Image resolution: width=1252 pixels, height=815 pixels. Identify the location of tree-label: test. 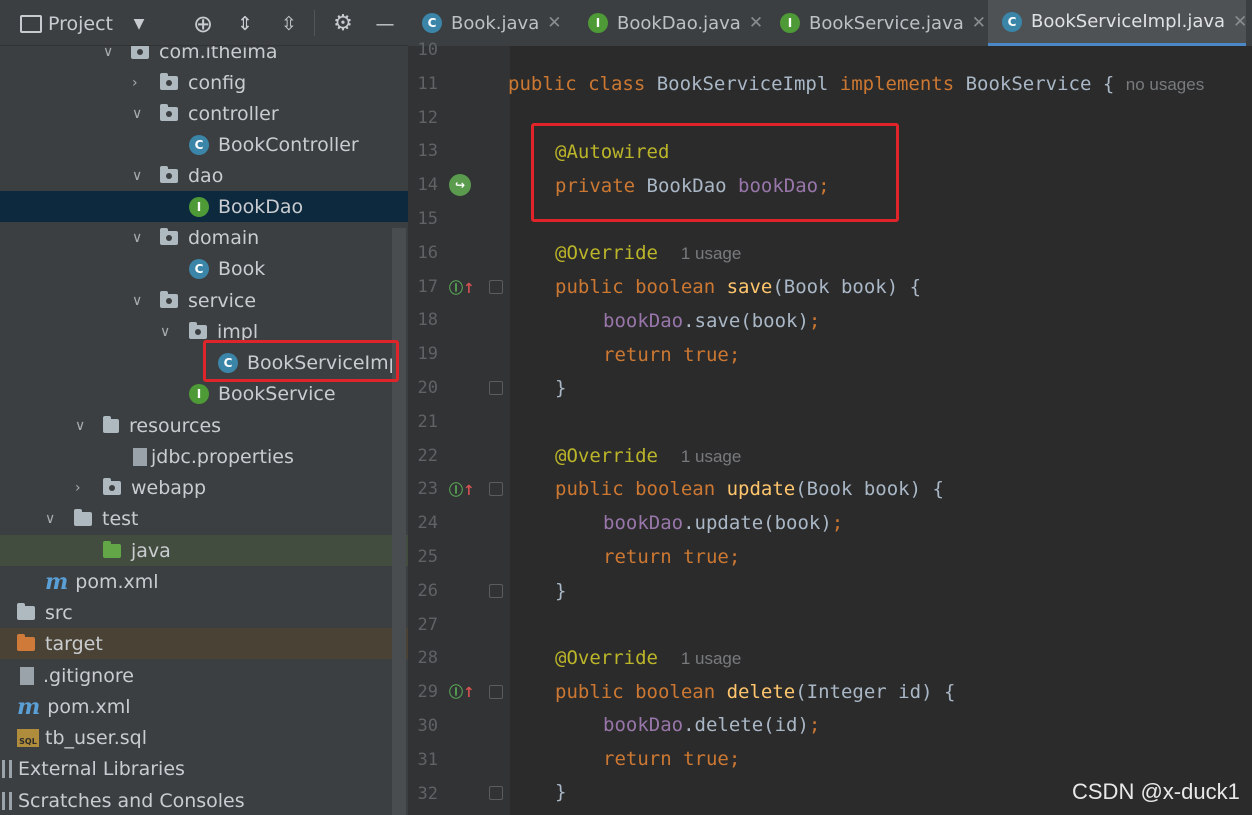
(120, 518).